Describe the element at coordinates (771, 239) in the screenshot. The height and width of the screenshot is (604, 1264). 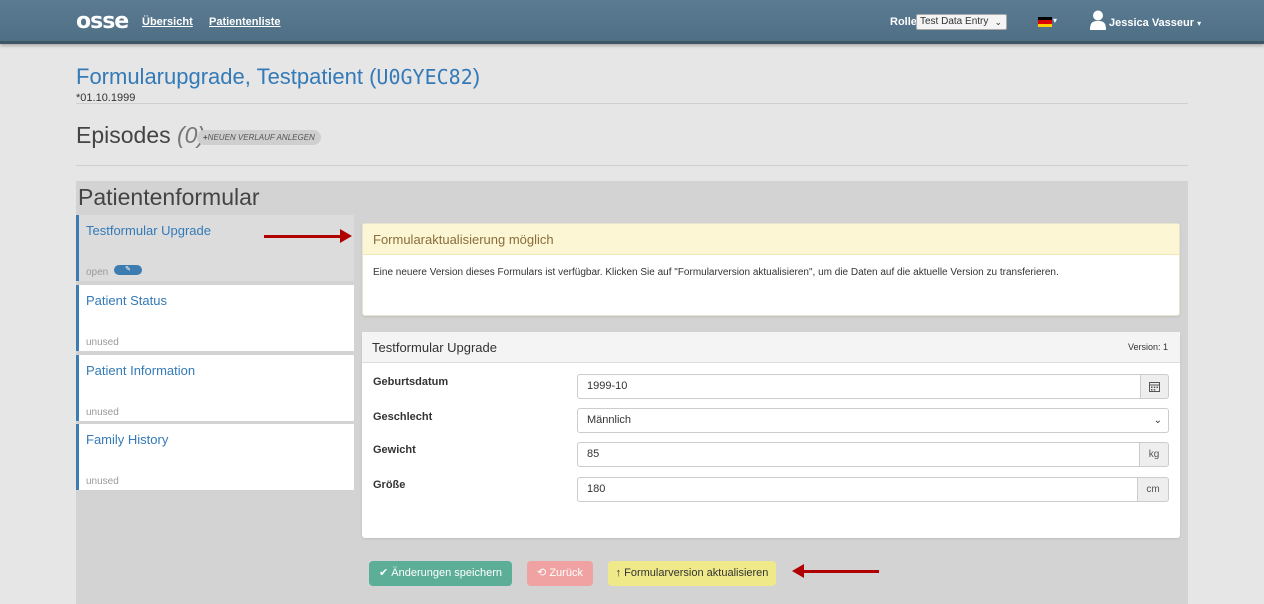
I see `alert-title: Formularaktualisierung möglich` at that location.